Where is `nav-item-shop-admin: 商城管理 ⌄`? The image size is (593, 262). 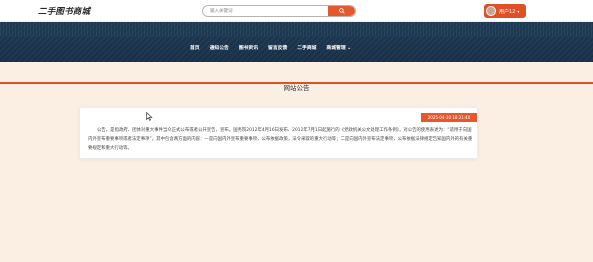
nav-item-shop-admin: 商城管理 ⌄ is located at coordinates (338, 47).